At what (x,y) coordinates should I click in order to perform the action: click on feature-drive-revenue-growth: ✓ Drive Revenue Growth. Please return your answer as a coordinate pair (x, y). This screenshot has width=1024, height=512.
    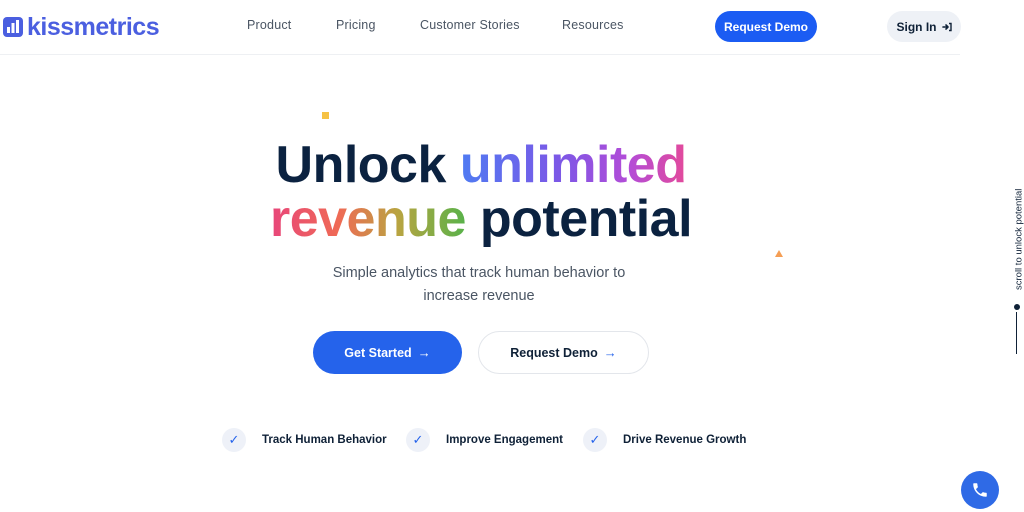
    Looking at the image, I should click on (664, 440).